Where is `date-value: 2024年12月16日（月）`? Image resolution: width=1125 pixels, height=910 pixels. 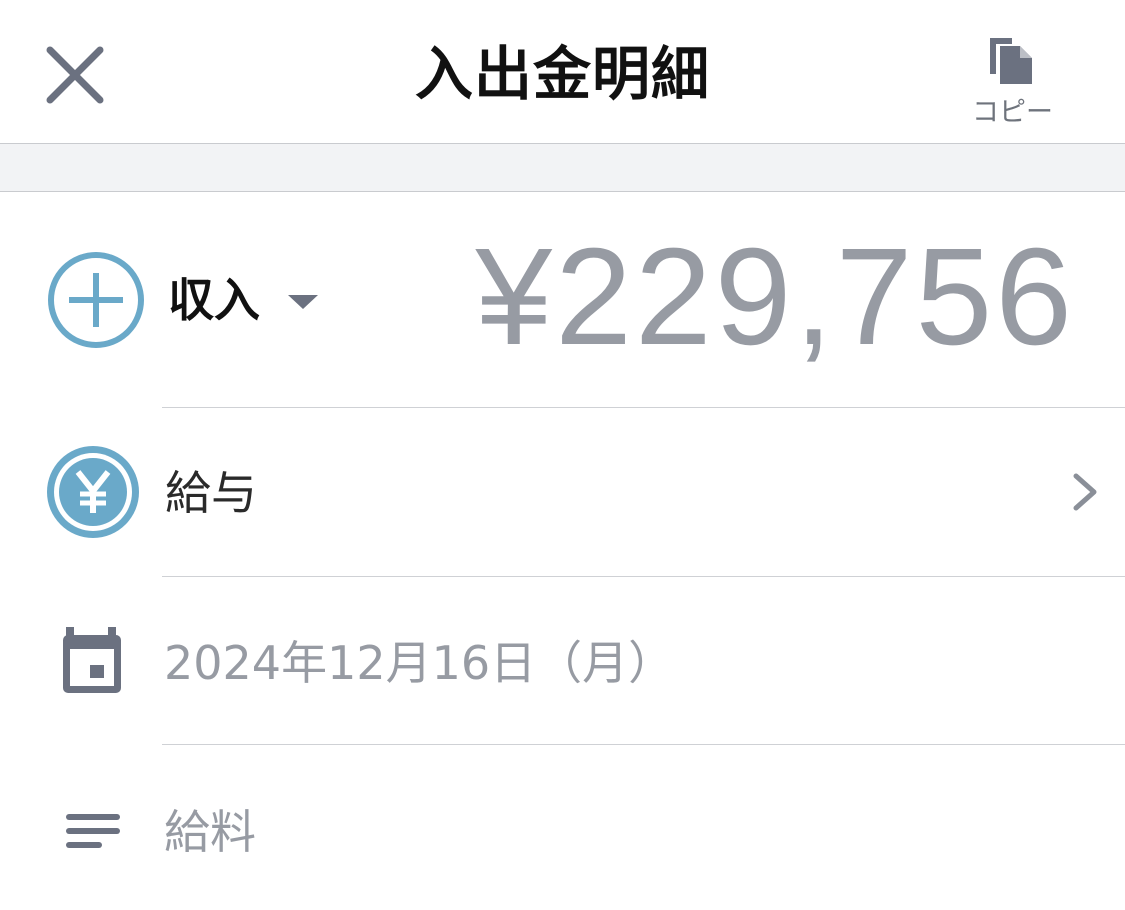 date-value: 2024年12月16日（月） is located at coordinates (419, 663).